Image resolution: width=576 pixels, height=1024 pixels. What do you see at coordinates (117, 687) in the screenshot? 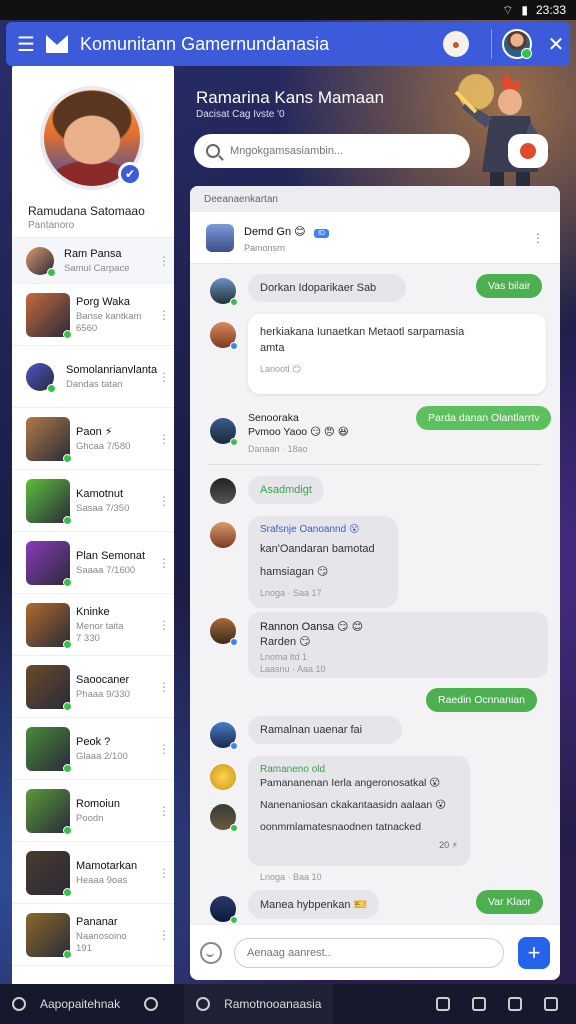
I see `conversation-text: Saoocaner Phaaa 9/330` at bounding box center [117, 687].